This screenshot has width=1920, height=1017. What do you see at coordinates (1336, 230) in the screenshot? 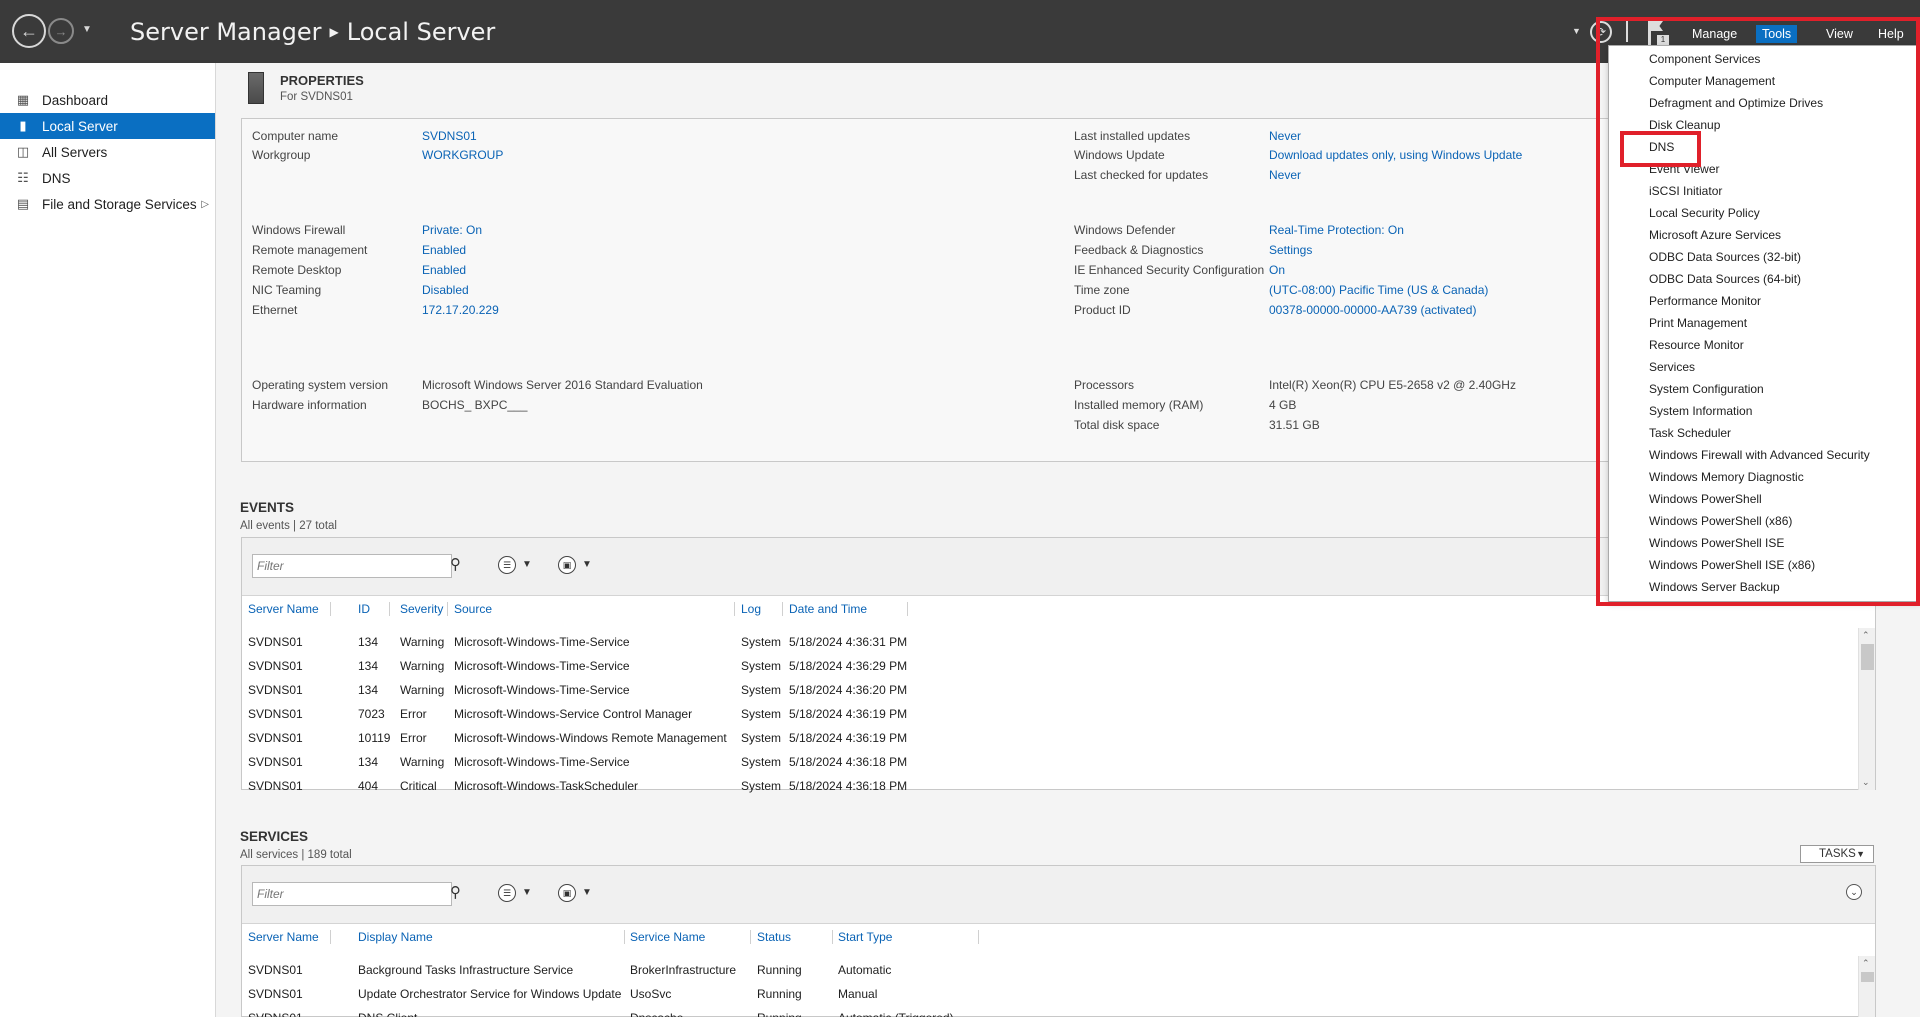
I see `prop-value-link: Real-Time Protection: On` at bounding box center [1336, 230].